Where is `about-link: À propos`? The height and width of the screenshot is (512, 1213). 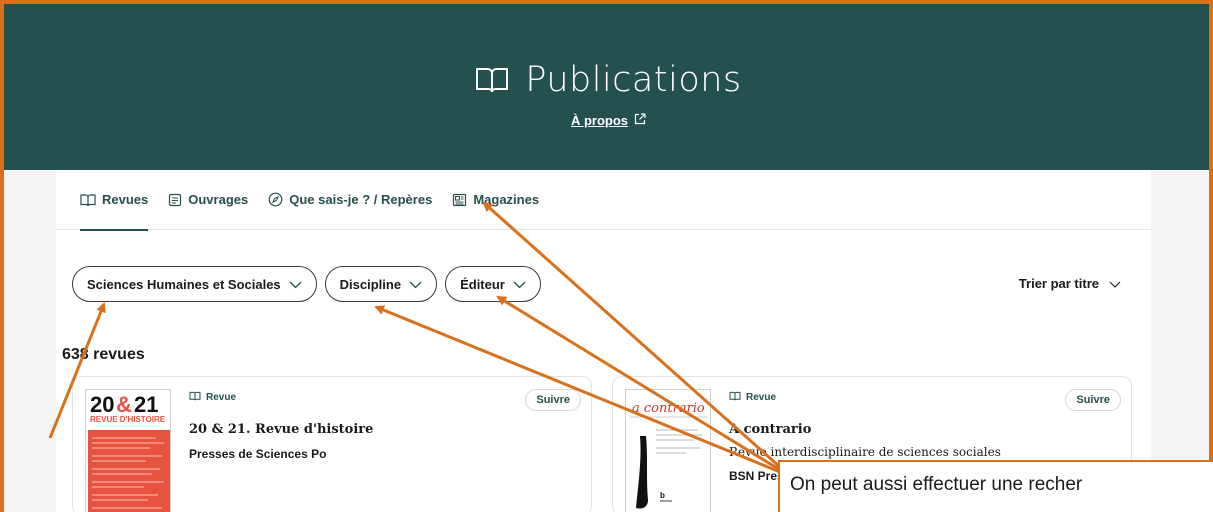
about-link: À propos is located at coordinates (599, 120).